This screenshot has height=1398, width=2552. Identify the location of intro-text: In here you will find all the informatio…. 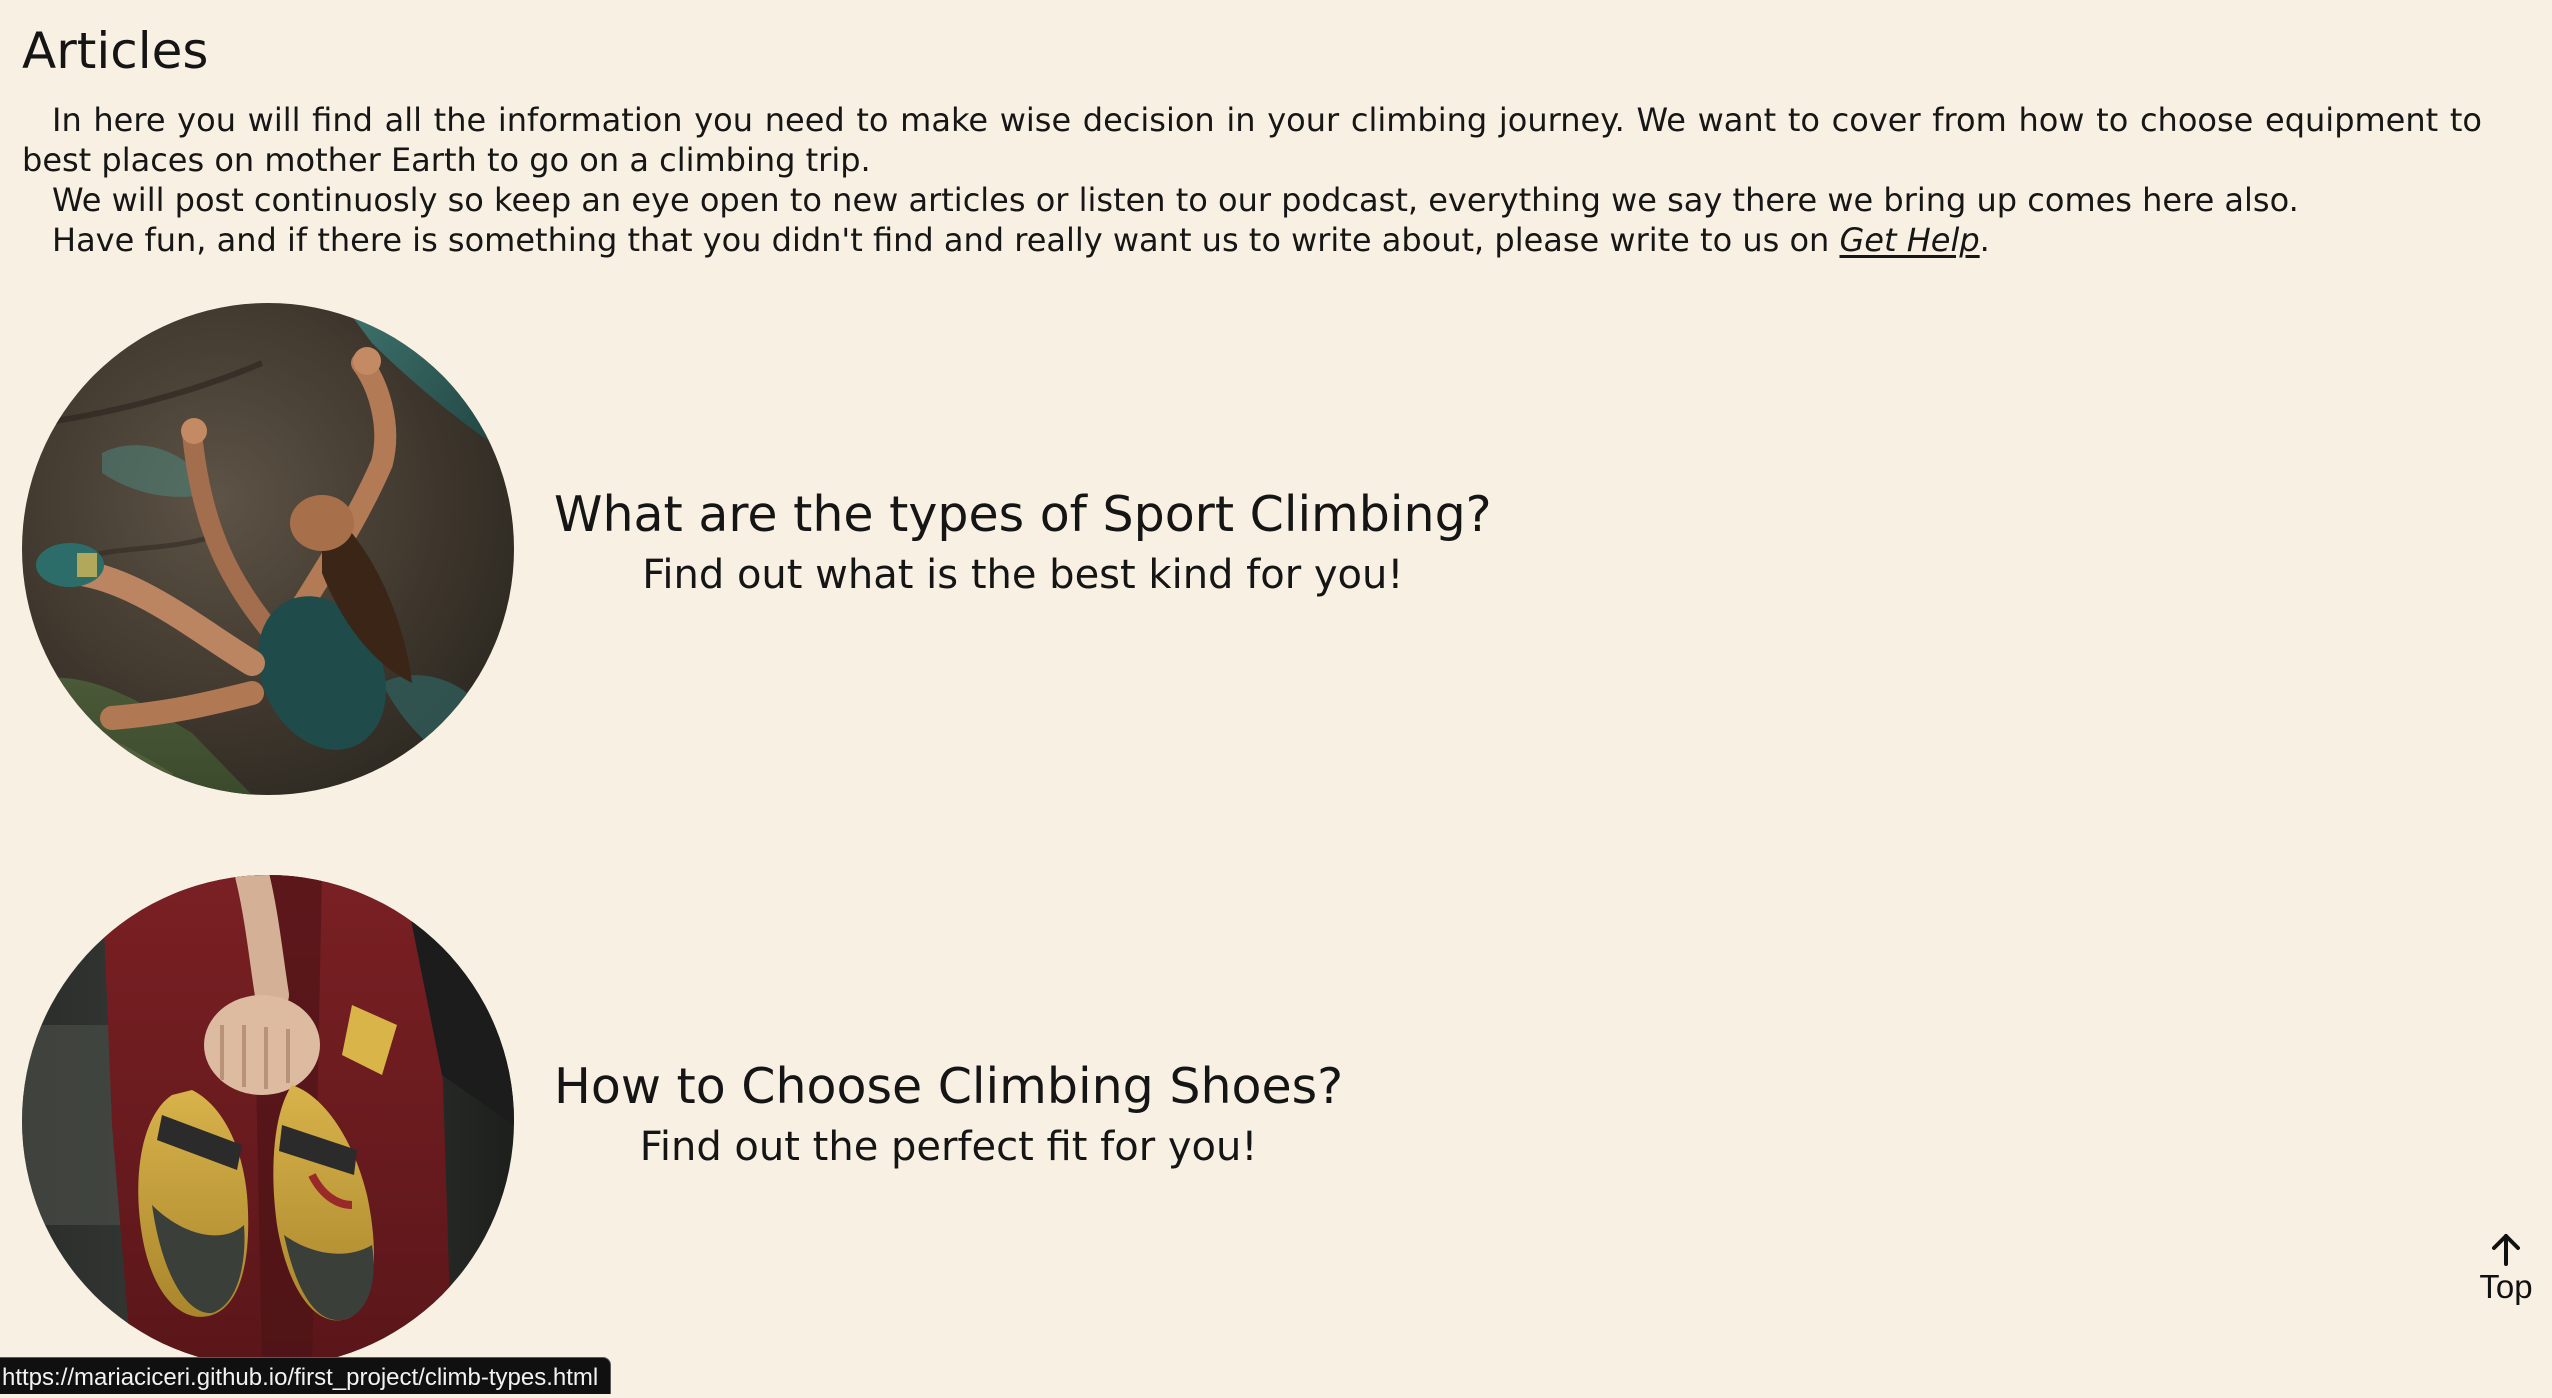
(1252, 180).